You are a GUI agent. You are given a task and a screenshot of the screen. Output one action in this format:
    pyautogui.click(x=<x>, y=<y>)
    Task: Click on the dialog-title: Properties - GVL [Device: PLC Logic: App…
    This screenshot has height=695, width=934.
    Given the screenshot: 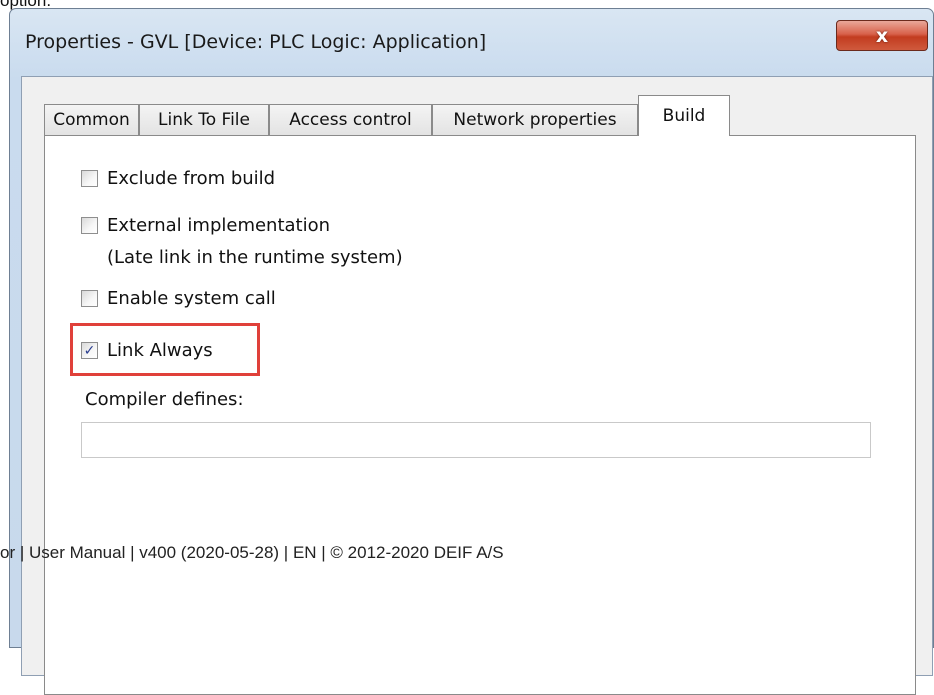 What is the action you would take?
    pyautogui.click(x=256, y=42)
    